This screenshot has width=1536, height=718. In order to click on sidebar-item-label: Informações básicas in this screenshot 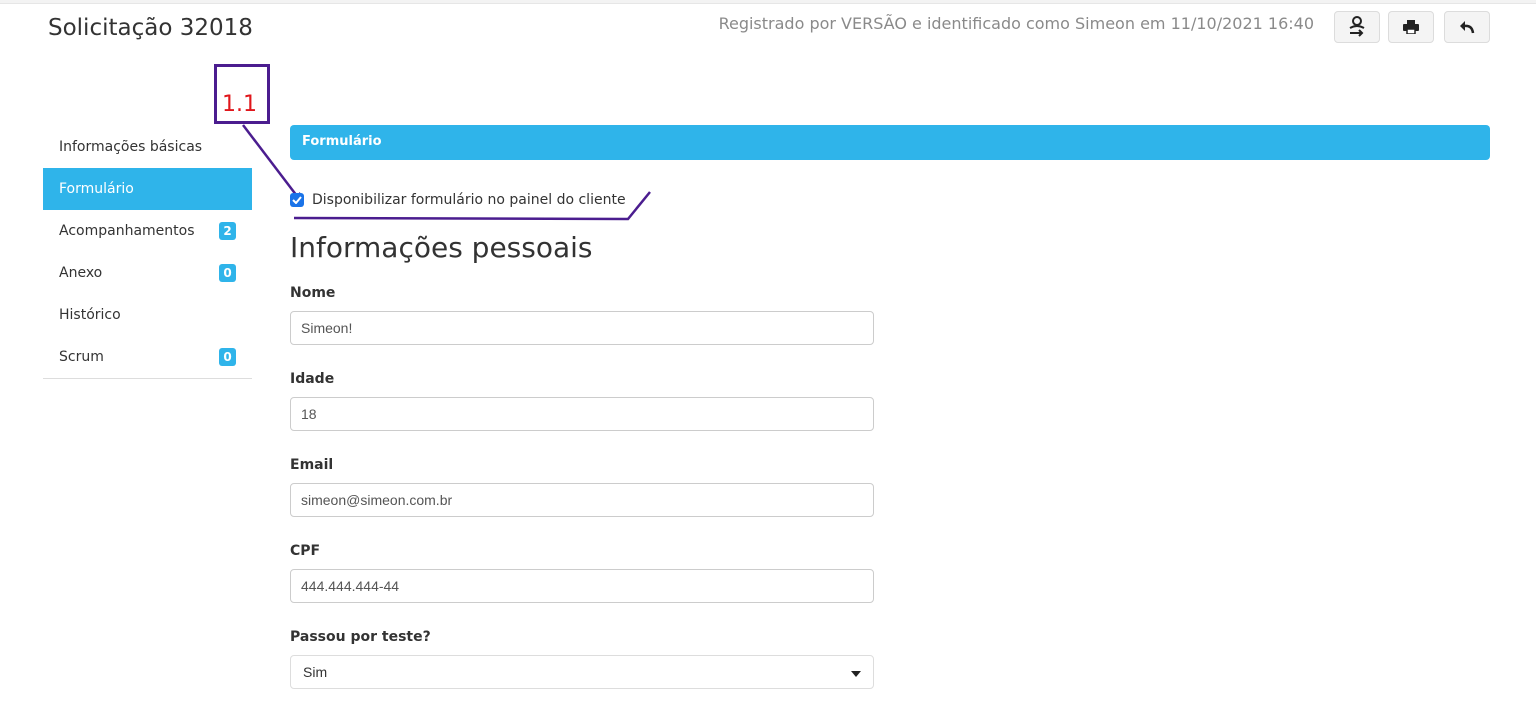, I will do `click(131, 147)`.